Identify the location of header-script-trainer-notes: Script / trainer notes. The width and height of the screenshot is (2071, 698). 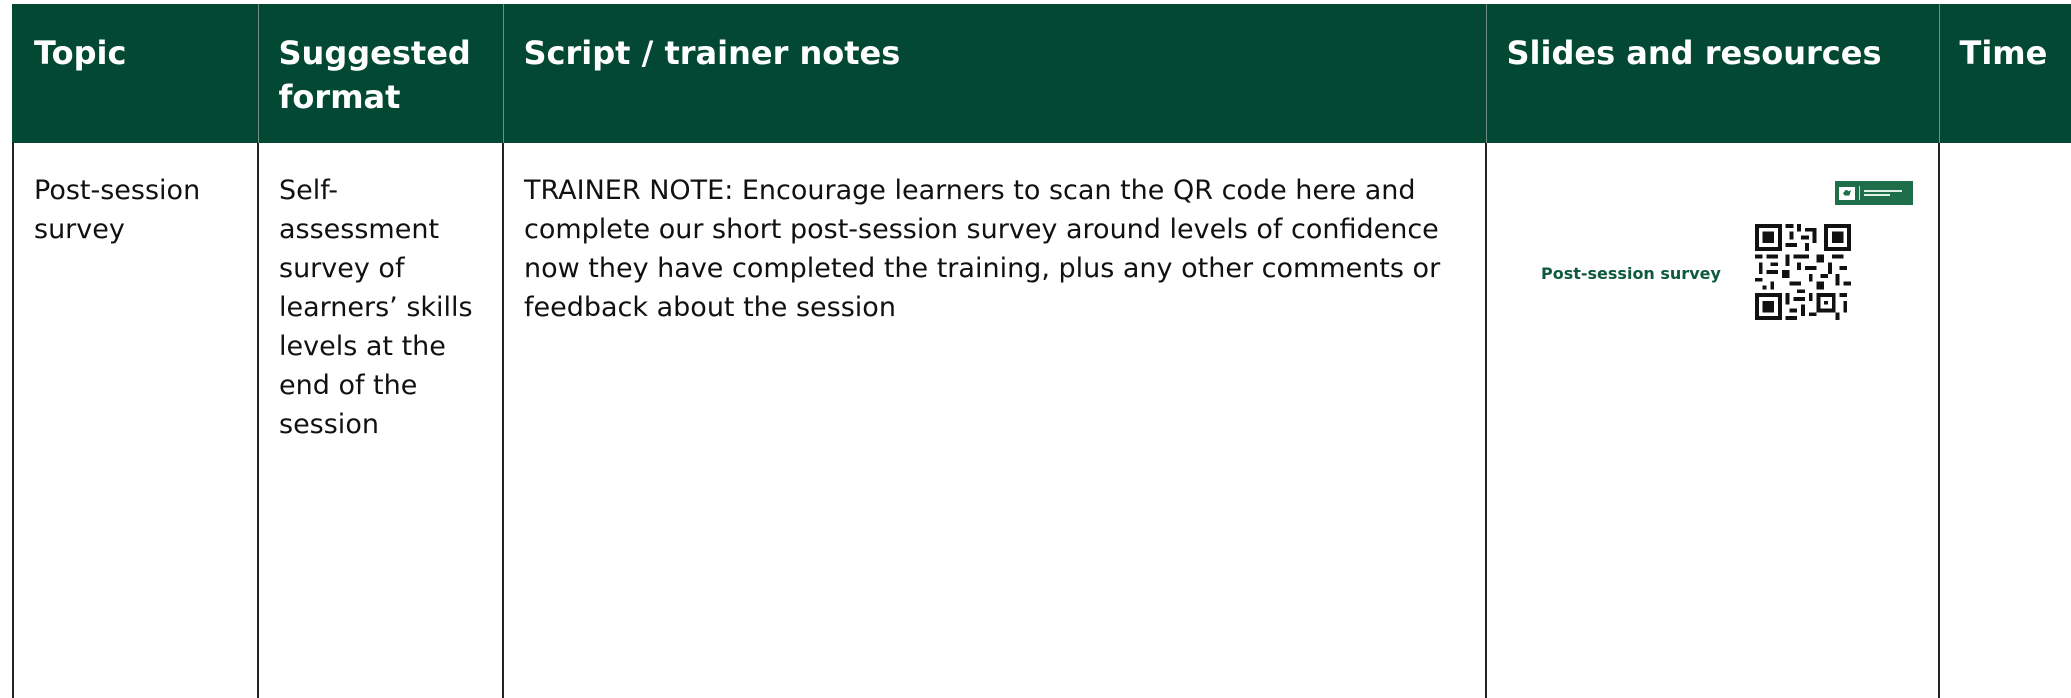
(994, 73).